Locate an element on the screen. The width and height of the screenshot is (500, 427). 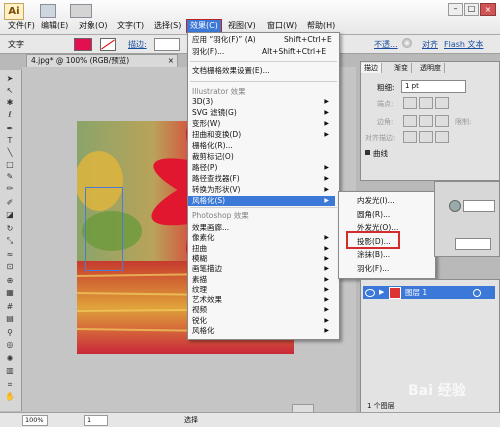
opacity-field is located at coordinates (473, 244).